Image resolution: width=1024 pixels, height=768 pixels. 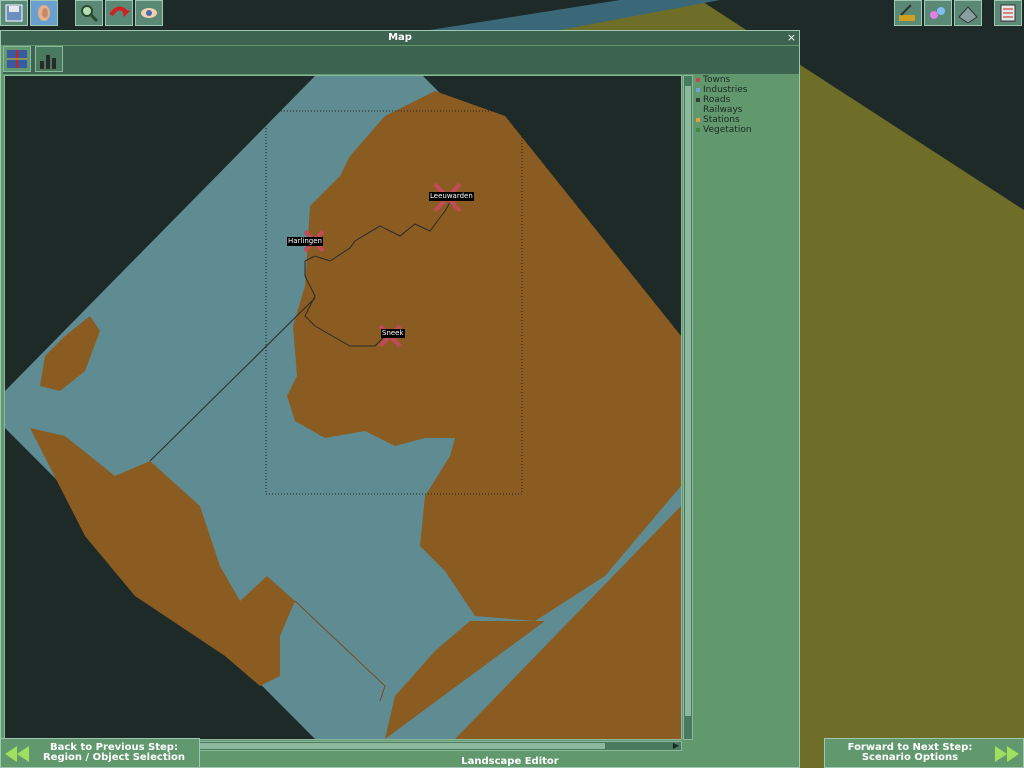 What do you see at coordinates (924, 753) in the screenshot?
I see `forward-step-button: Forward to Next Step: Scenario Options` at bounding box center [924, 753].